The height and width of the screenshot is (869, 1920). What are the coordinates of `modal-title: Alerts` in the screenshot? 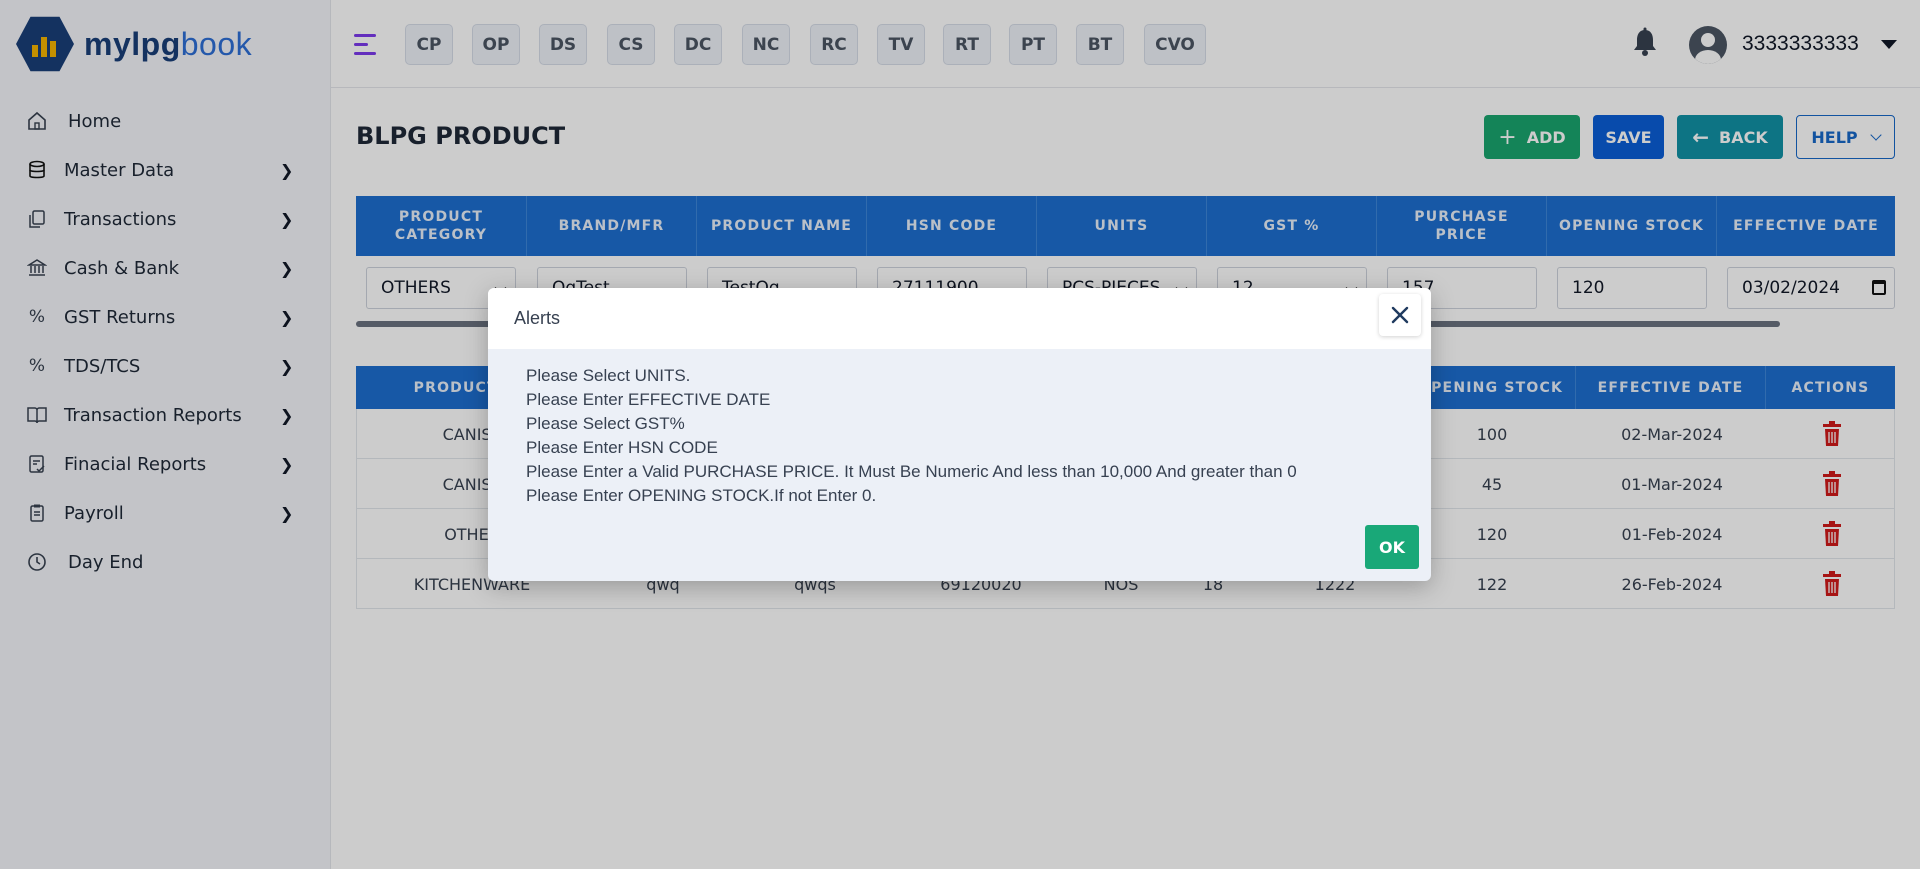 It's located at (537, 318).